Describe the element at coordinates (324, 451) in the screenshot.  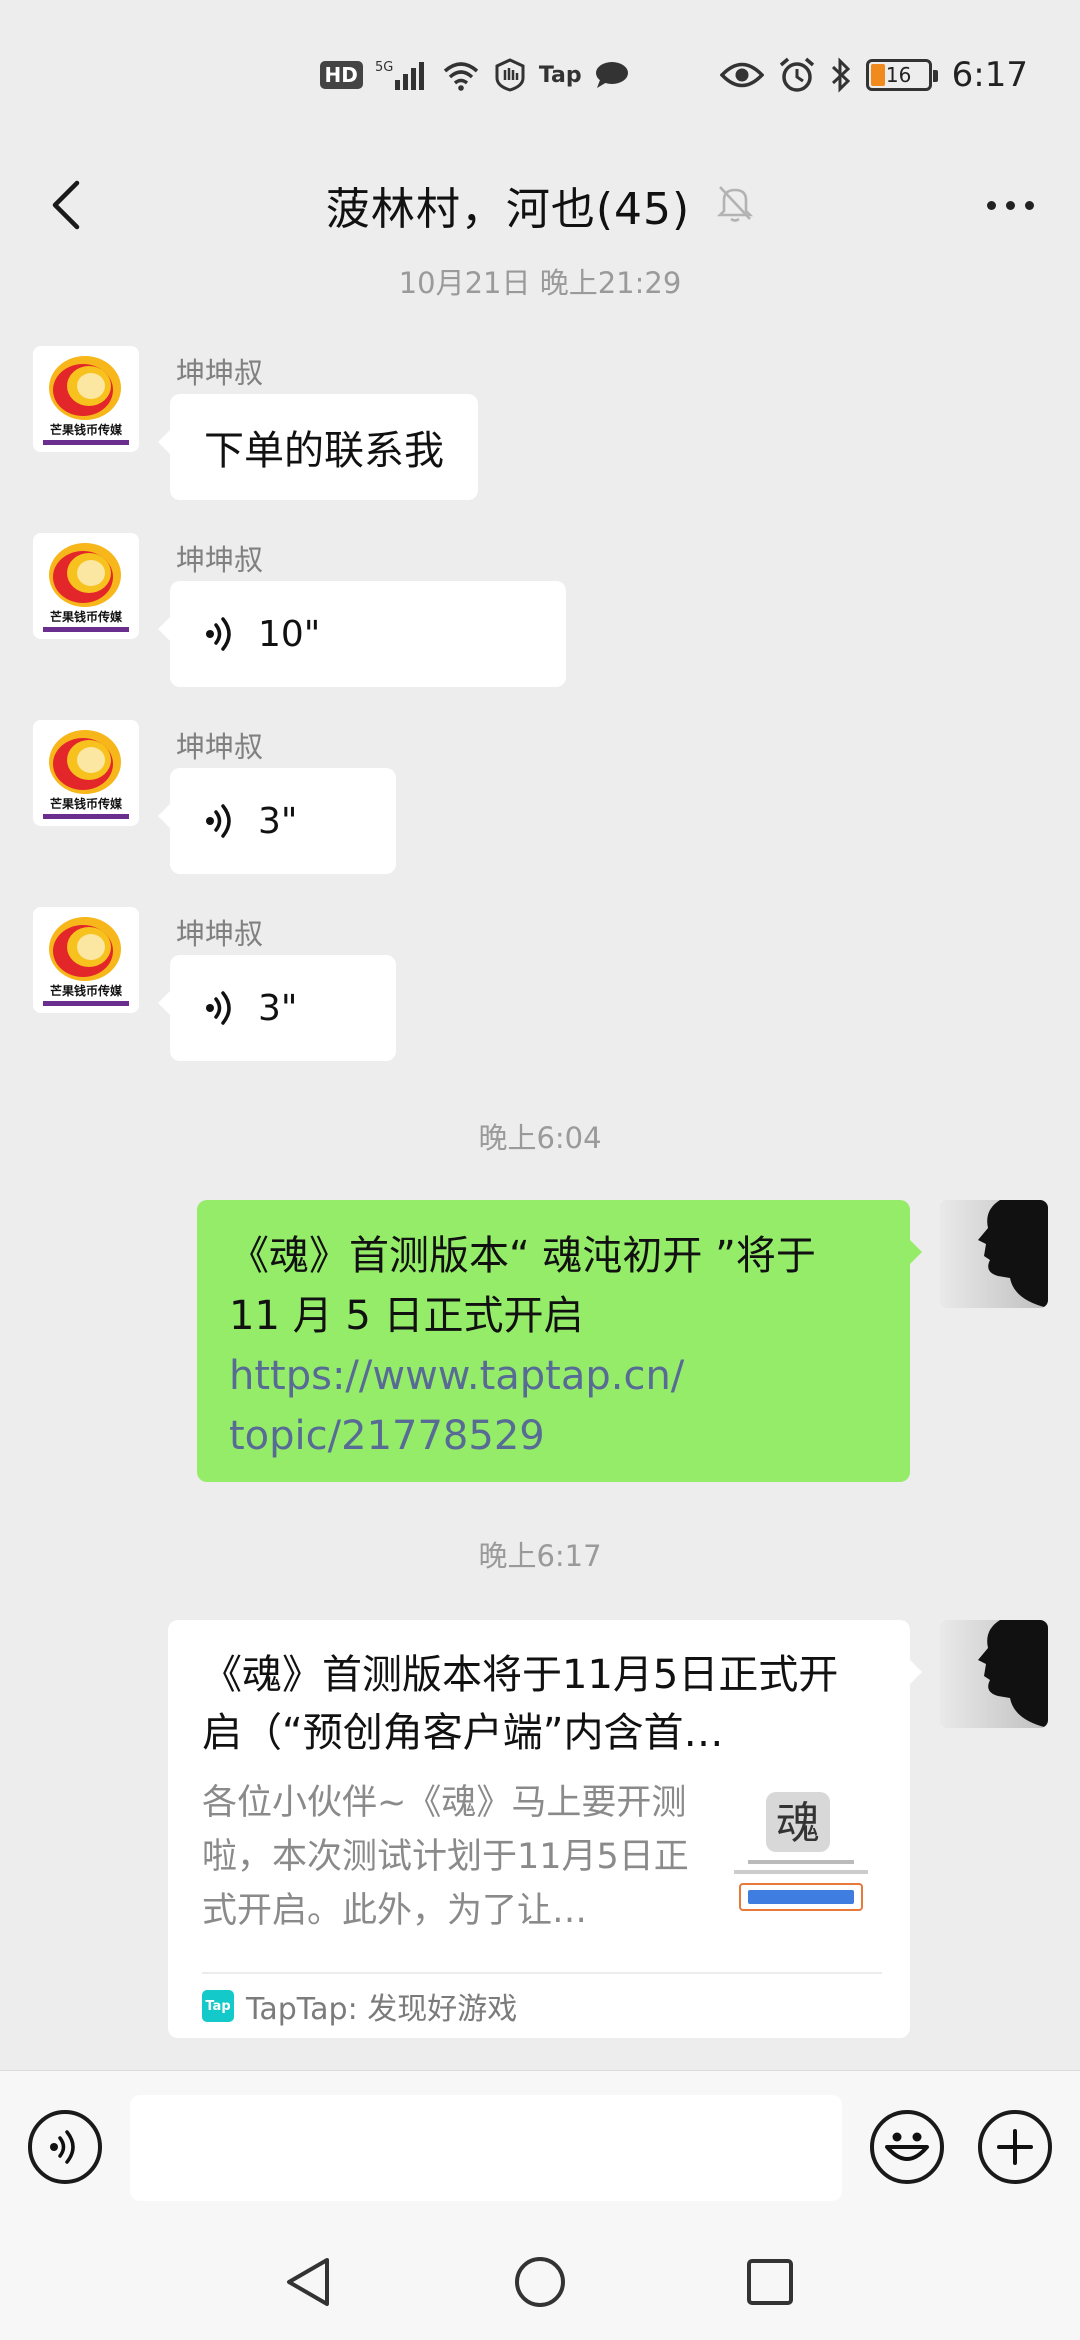
I see `message-text: 下单的联系我` at that location.